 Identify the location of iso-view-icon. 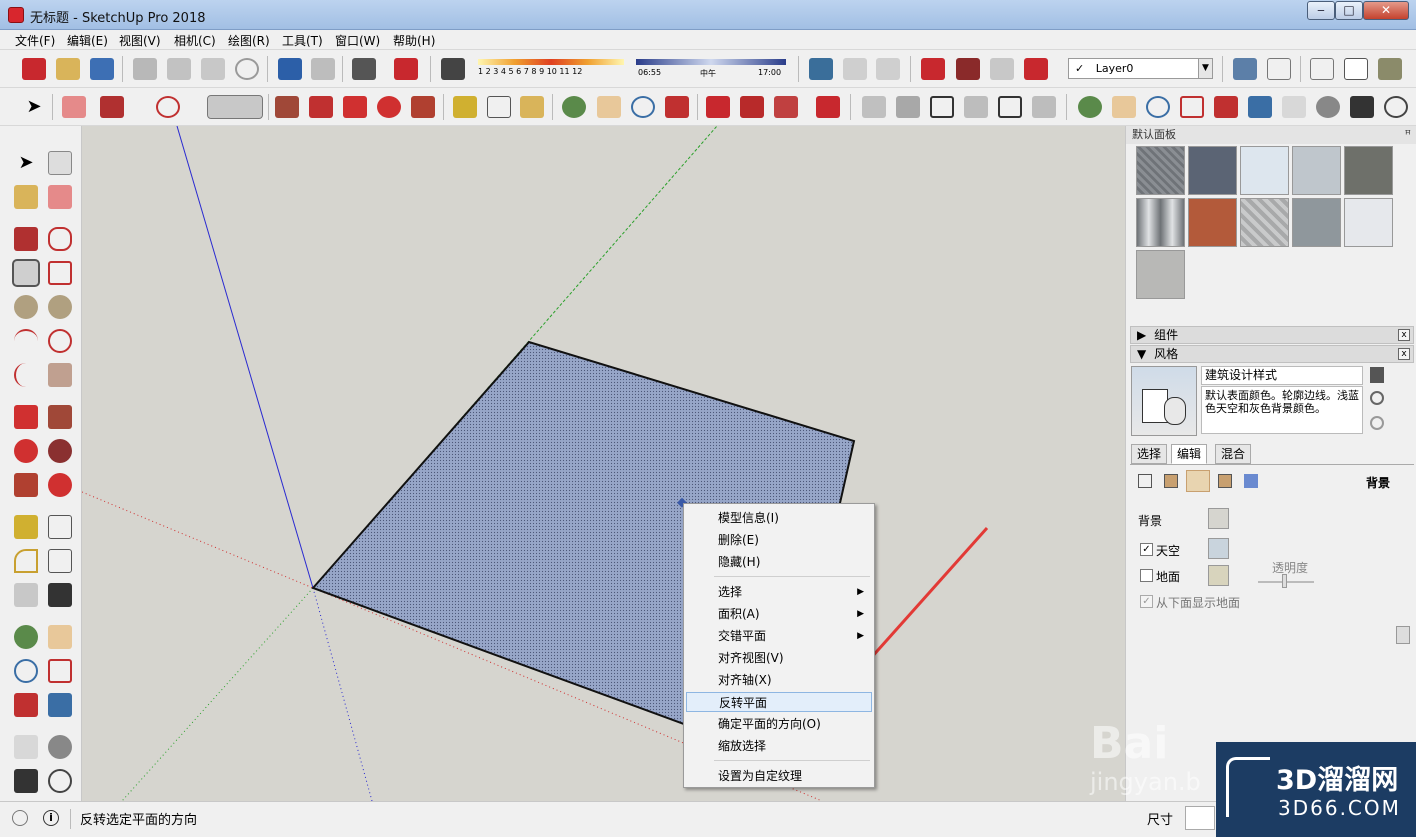
(874, 107).